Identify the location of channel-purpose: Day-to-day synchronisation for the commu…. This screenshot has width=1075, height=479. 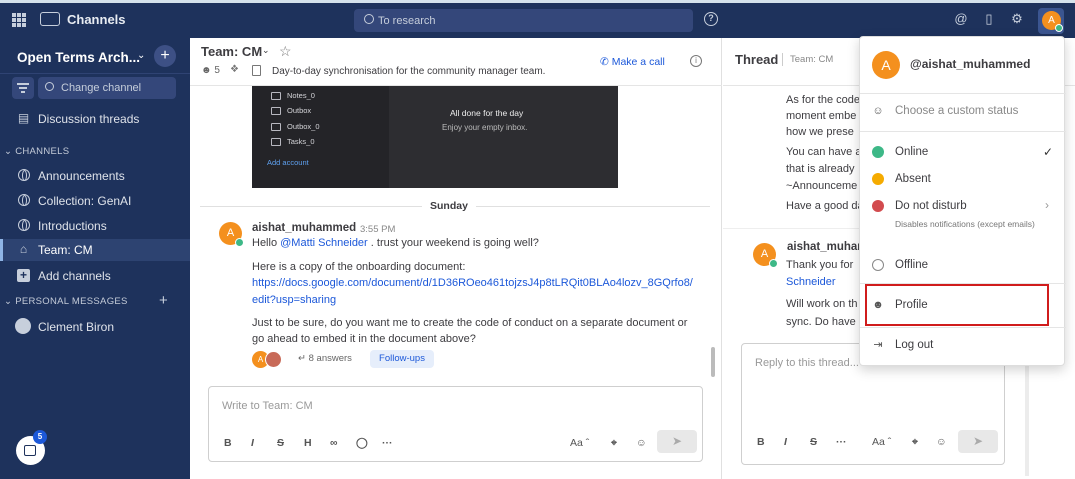
(409, 71).